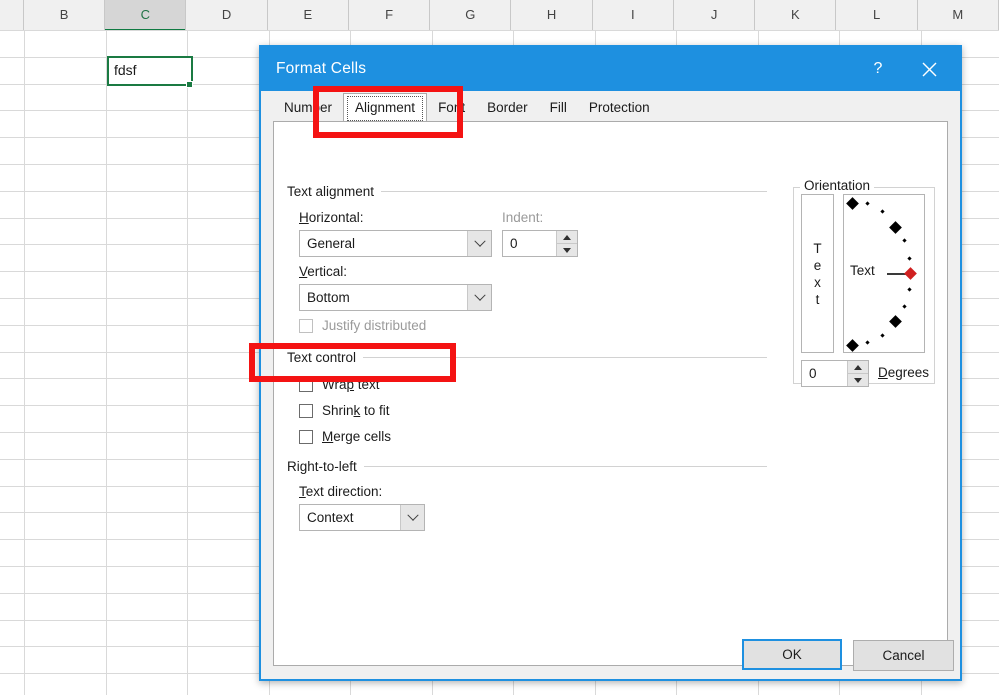 This screenshot has width=999, height=695. What do you see at coordinates (308, 15) in the screenshot?
I see `column-header-e: E` at bounding box center [308, 15].